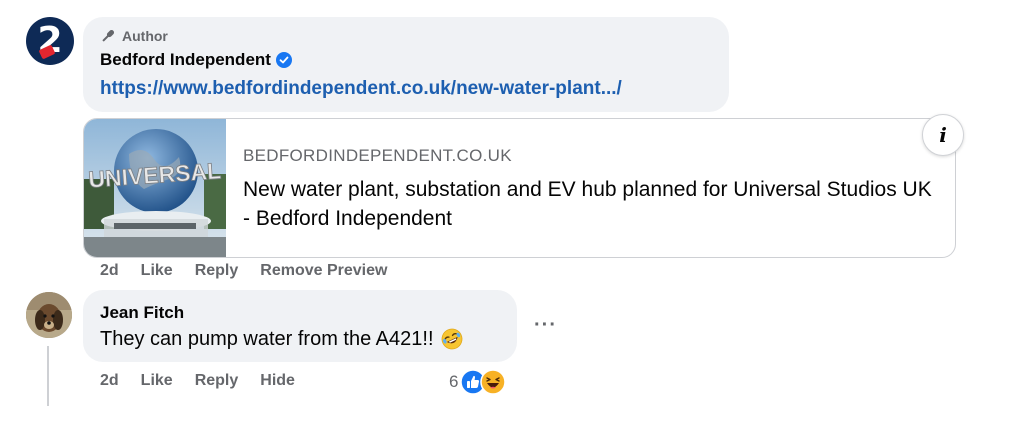  I want to click on comment-text-body: They can pump water from the A421!!, so click(267, 338).